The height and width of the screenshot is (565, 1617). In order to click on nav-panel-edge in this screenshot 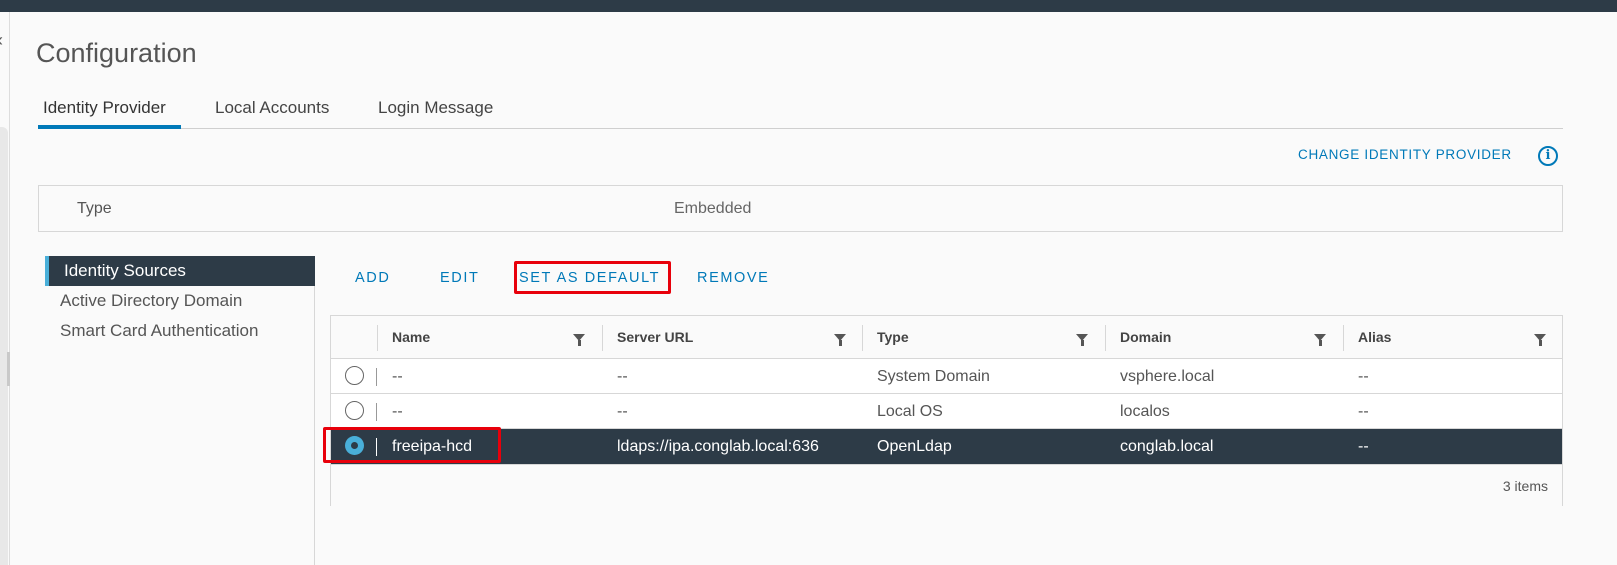, I will do `click(4, 346)`.